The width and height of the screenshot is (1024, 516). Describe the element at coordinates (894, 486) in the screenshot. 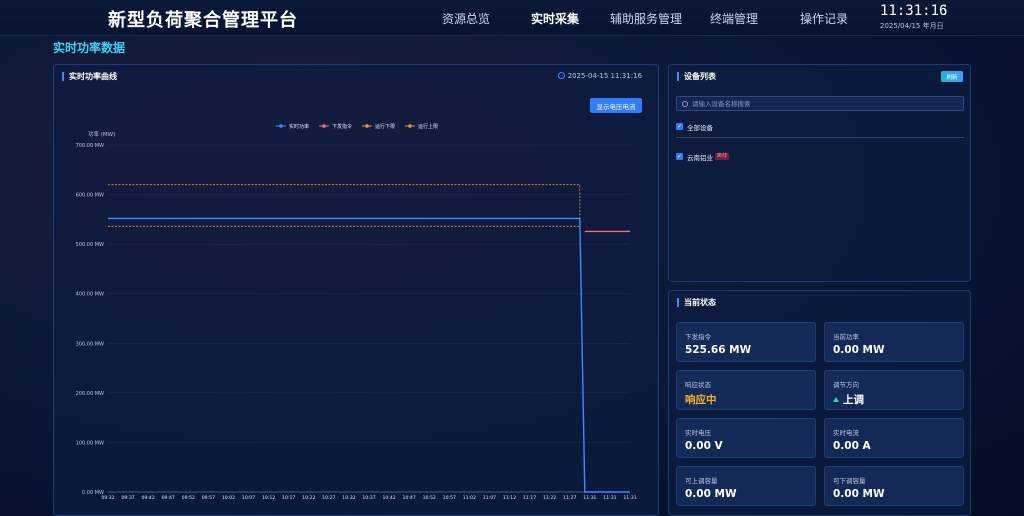

I see `status-card-down-capacity: 可下调容量 0.00 MW` at that location.